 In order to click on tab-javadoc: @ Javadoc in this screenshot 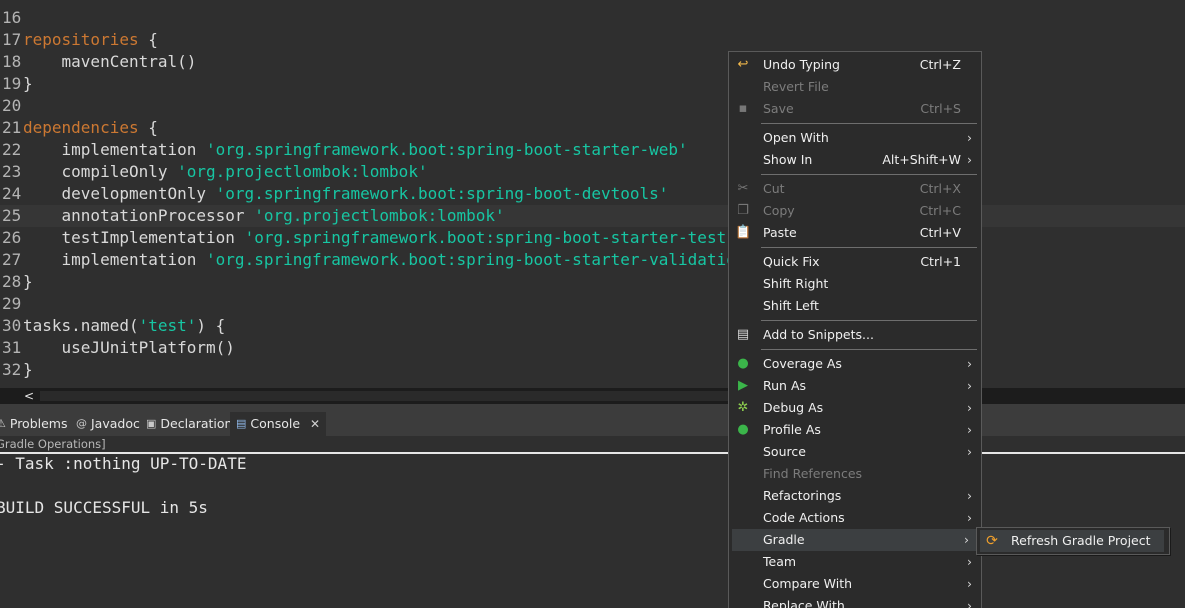, I will do `click(108, 424)`.